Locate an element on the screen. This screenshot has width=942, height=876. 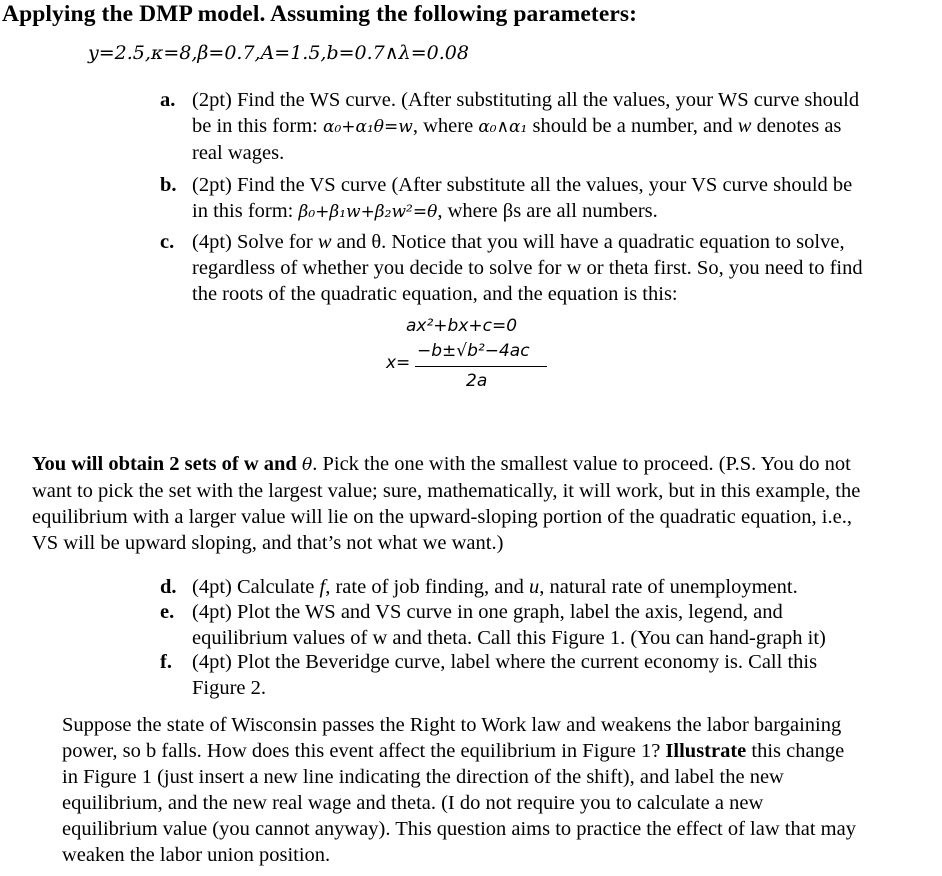
formula-denominator-text: 2a is located at coordinates (477, 381).